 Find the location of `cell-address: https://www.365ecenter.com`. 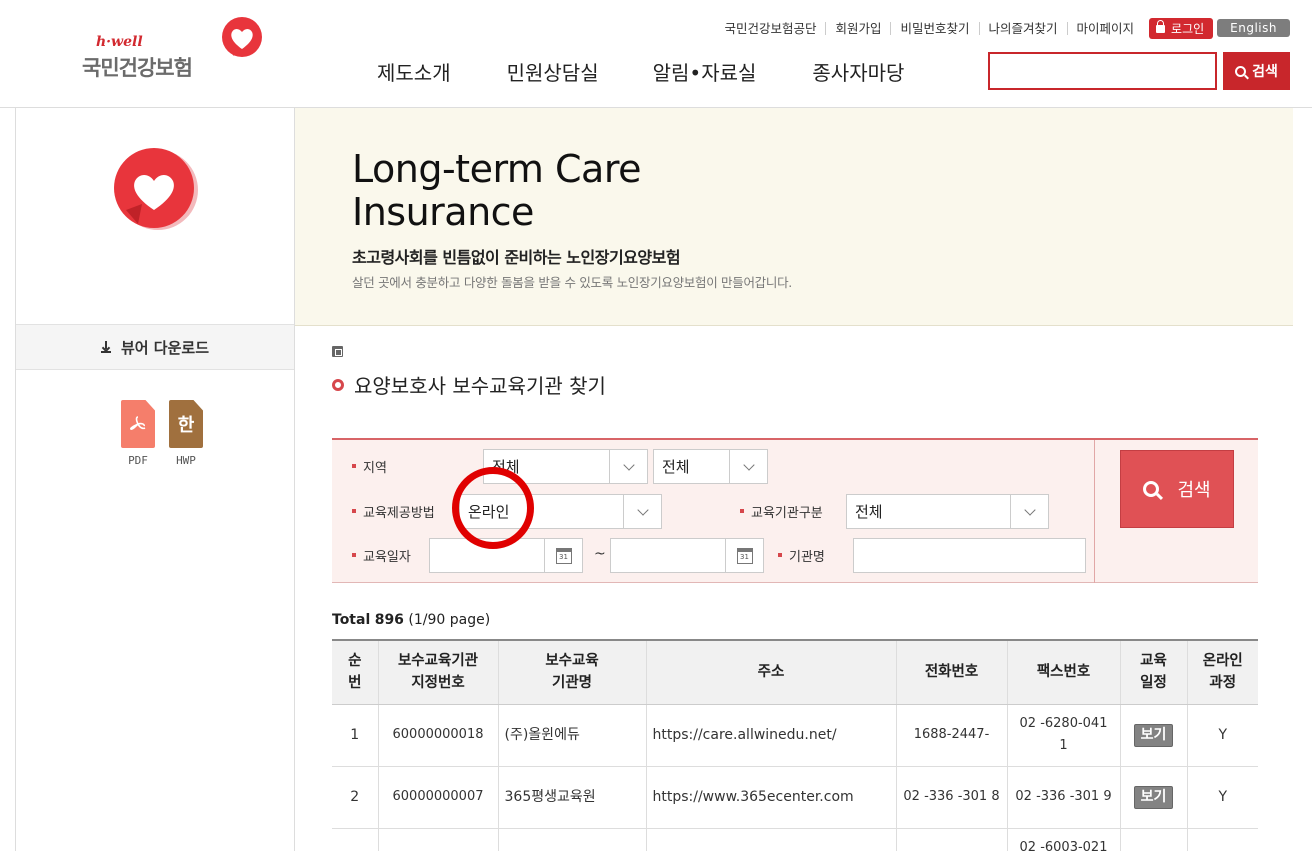

cell-address: https://www.365ecenter.com is located at coordinates (770, 797).